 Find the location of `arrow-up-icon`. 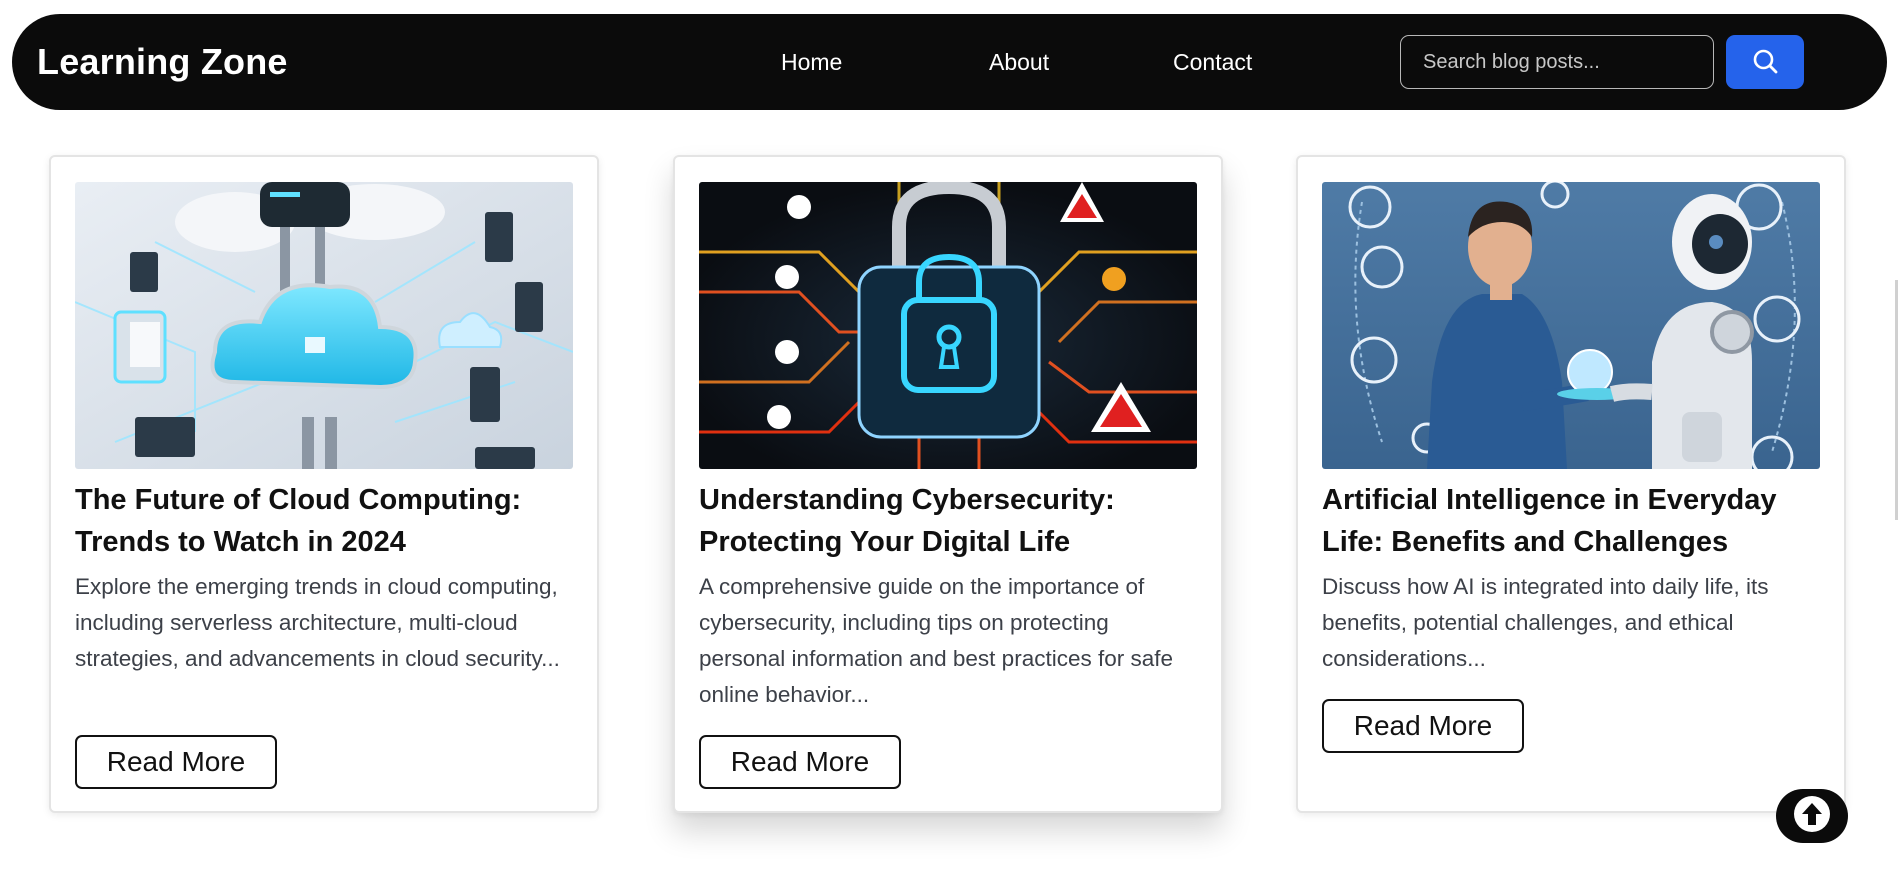

arrow-up-icon is located at coordinates (1812, 816).